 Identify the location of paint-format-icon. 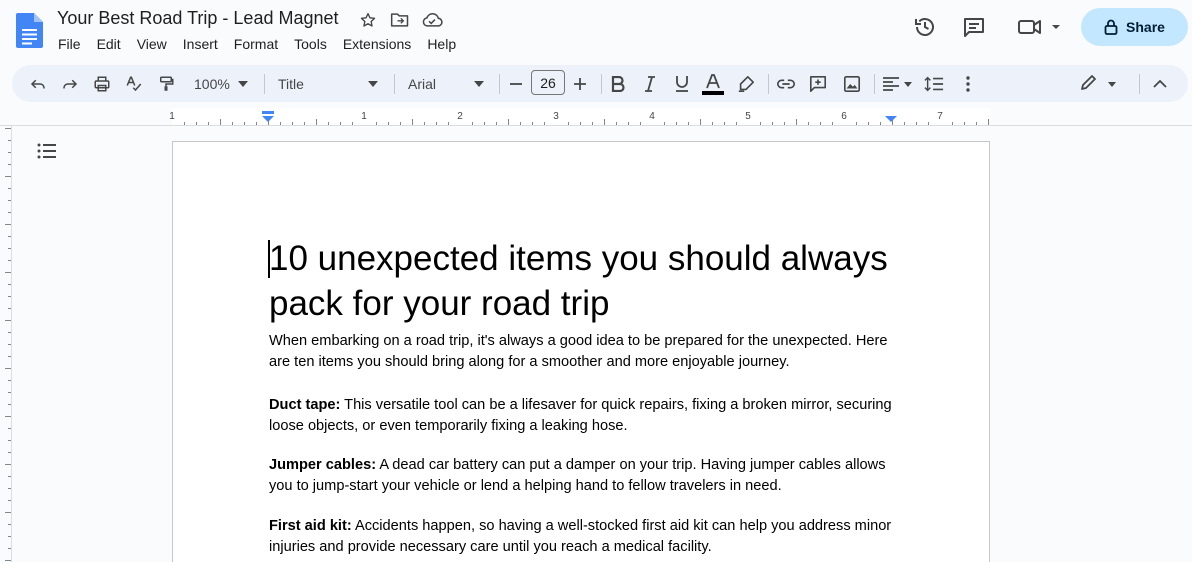
(166, 83).